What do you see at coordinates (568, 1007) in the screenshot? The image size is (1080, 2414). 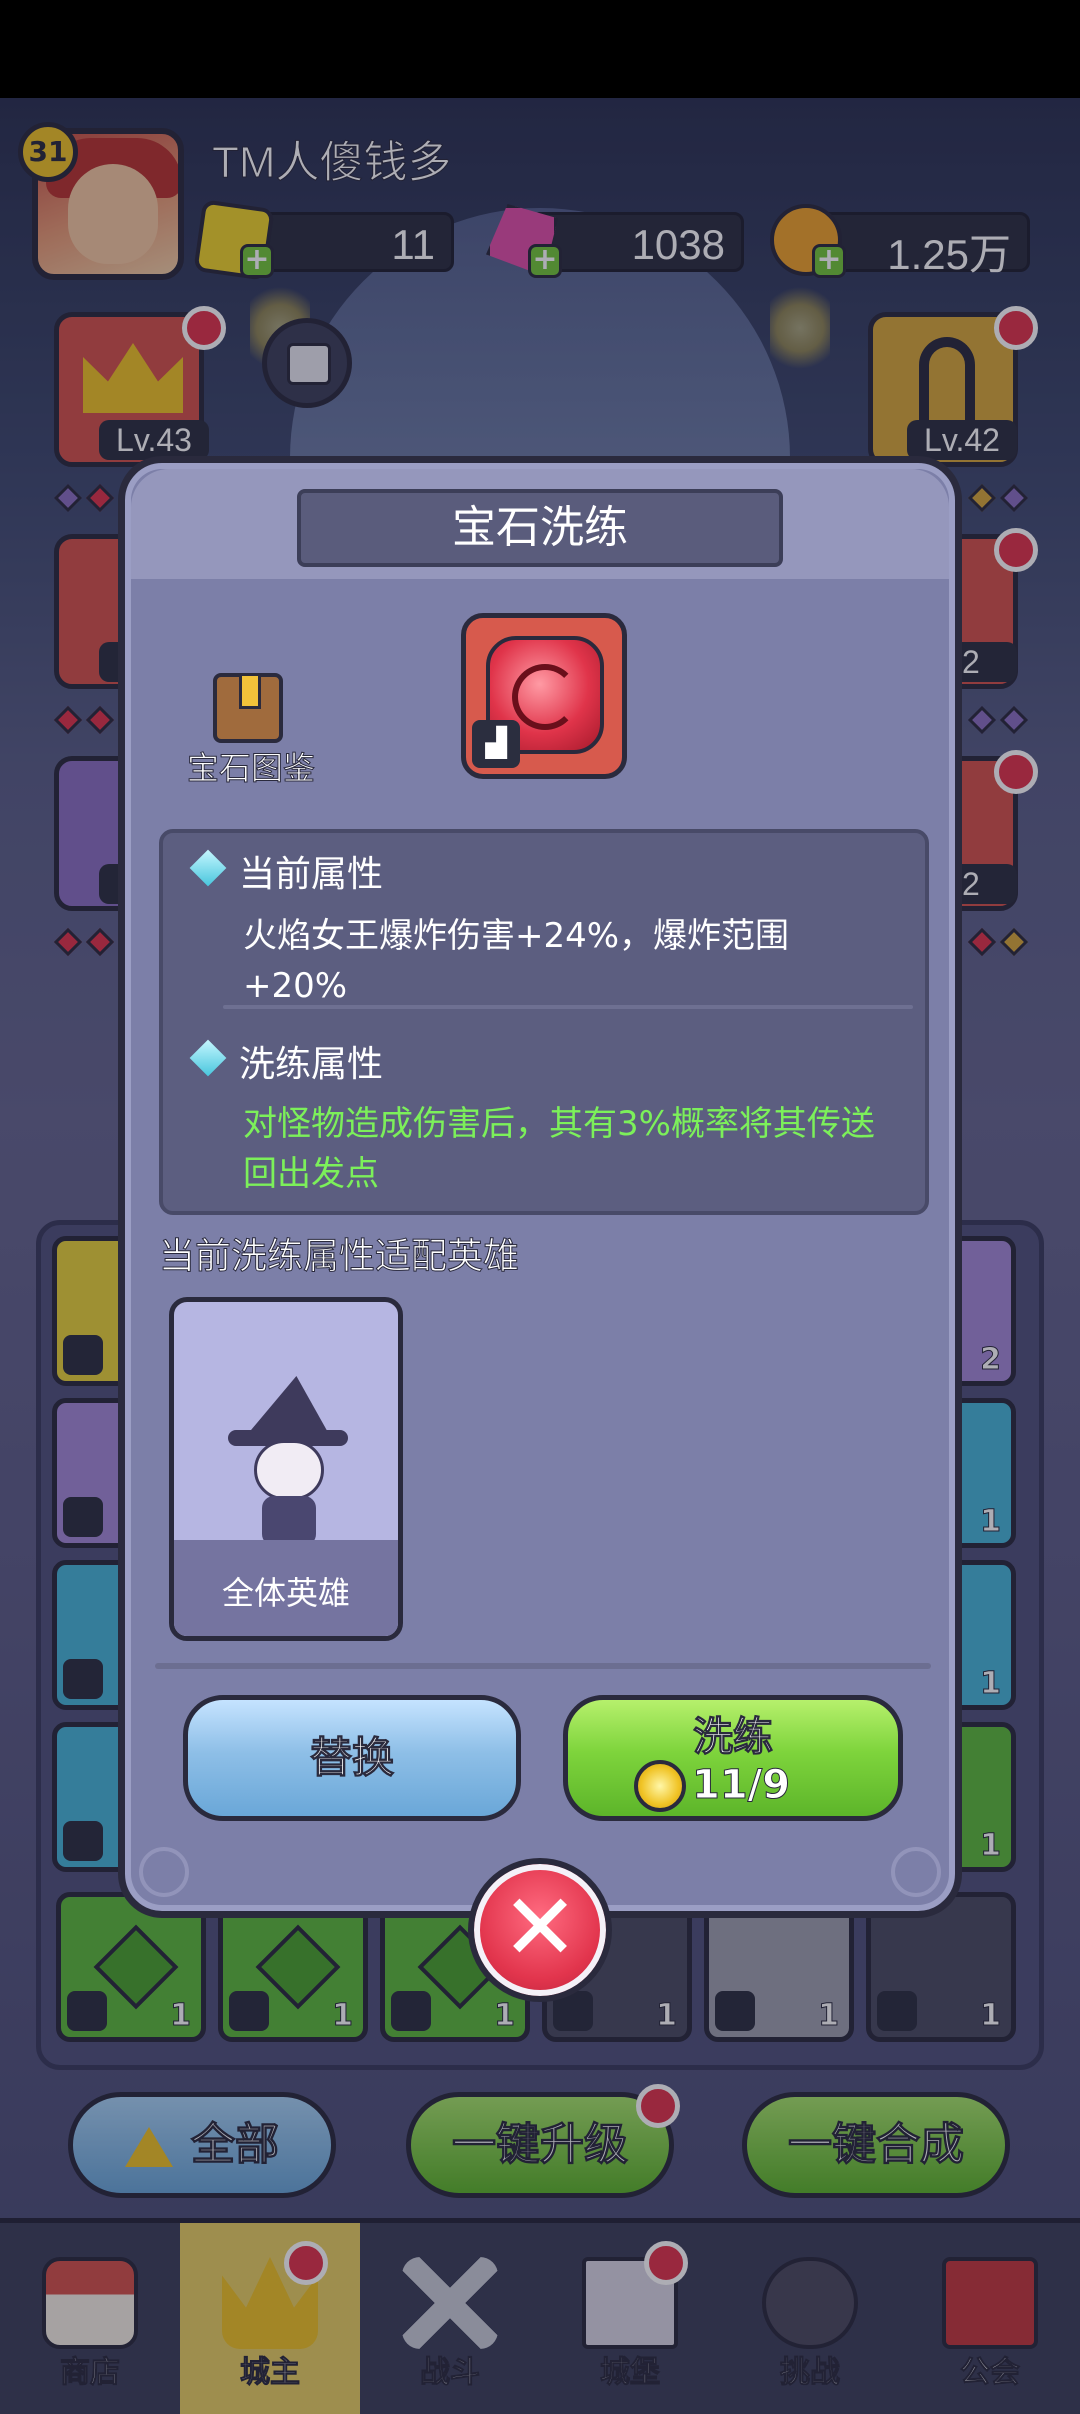 I see `attribute-divider` at bounding box center [568, 1007].